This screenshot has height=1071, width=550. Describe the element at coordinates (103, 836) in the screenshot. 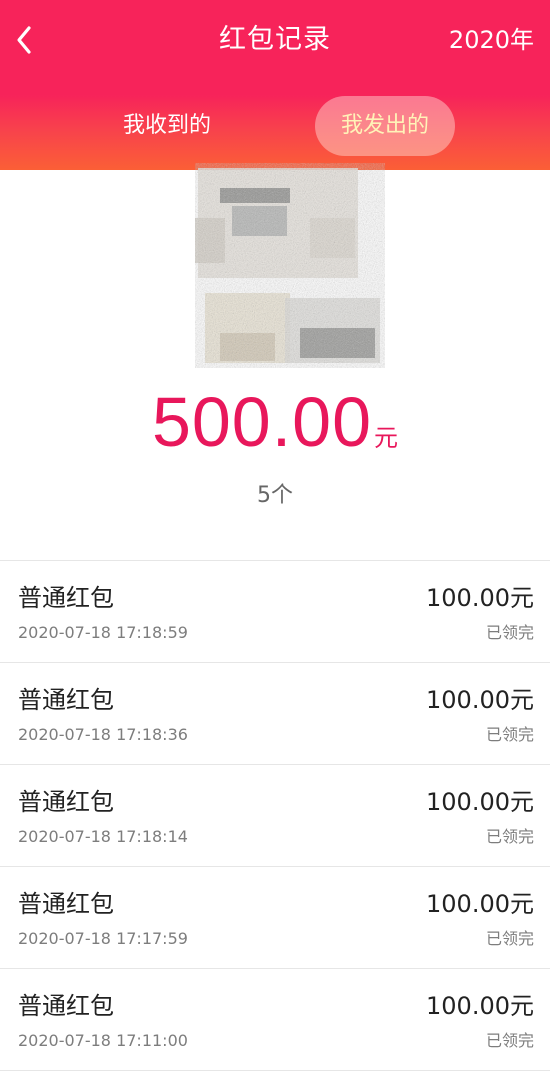

I see `record-time: 2020-07-18 17:18:14` at that location.